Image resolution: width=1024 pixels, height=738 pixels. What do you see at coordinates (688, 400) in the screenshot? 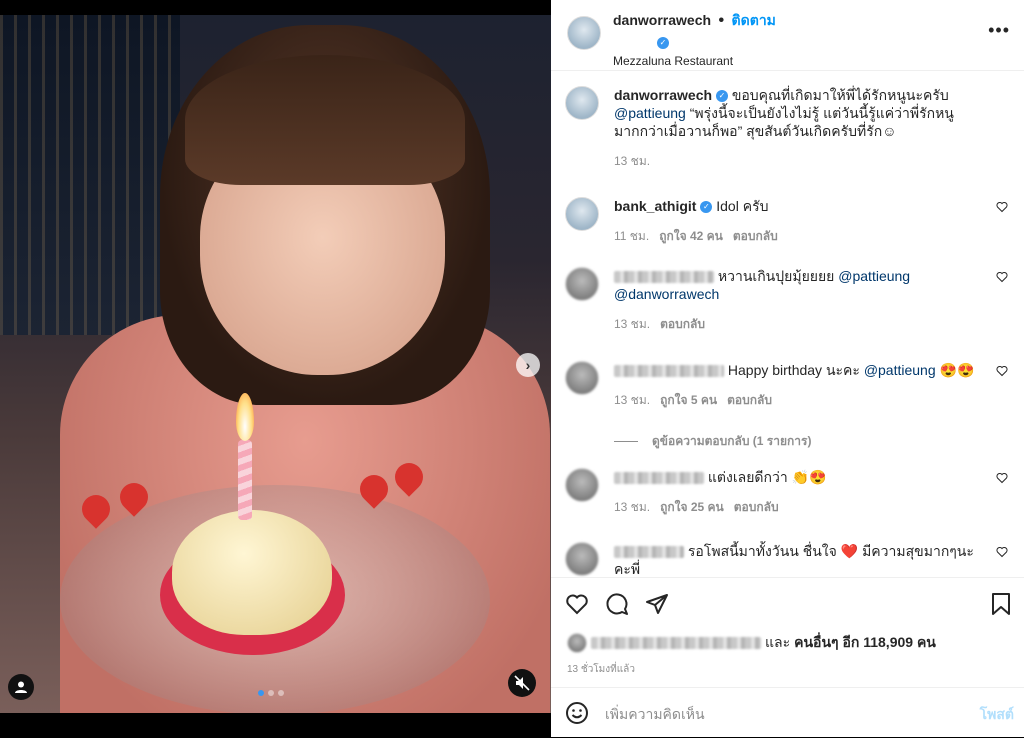
I see `comment-likes: ถูกใจ 5 คน` at bounding box center [688, 400].